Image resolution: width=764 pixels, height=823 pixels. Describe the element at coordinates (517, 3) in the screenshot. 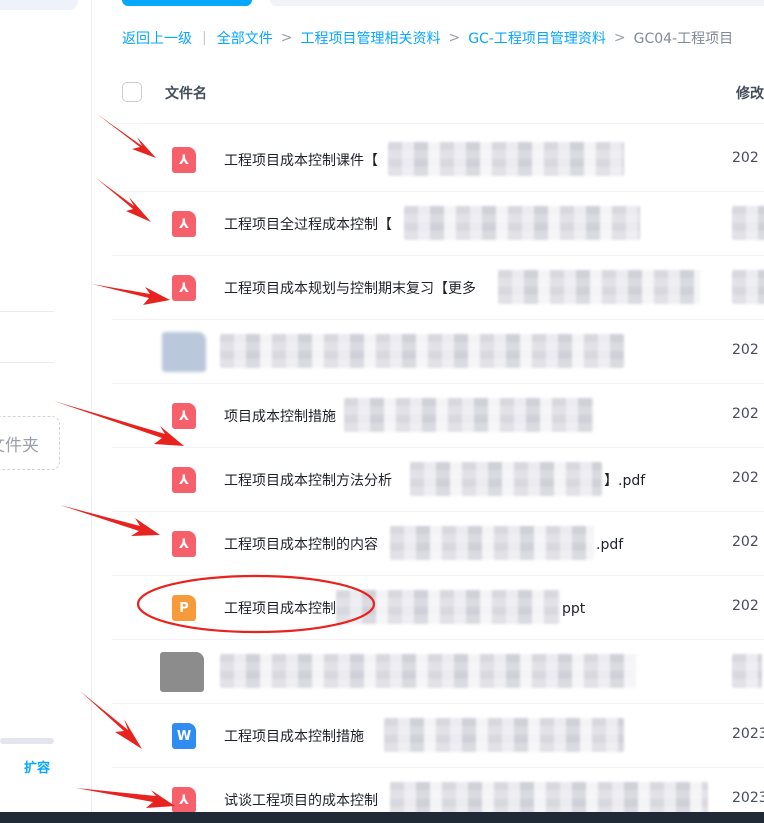

I see `search-input` at that location.